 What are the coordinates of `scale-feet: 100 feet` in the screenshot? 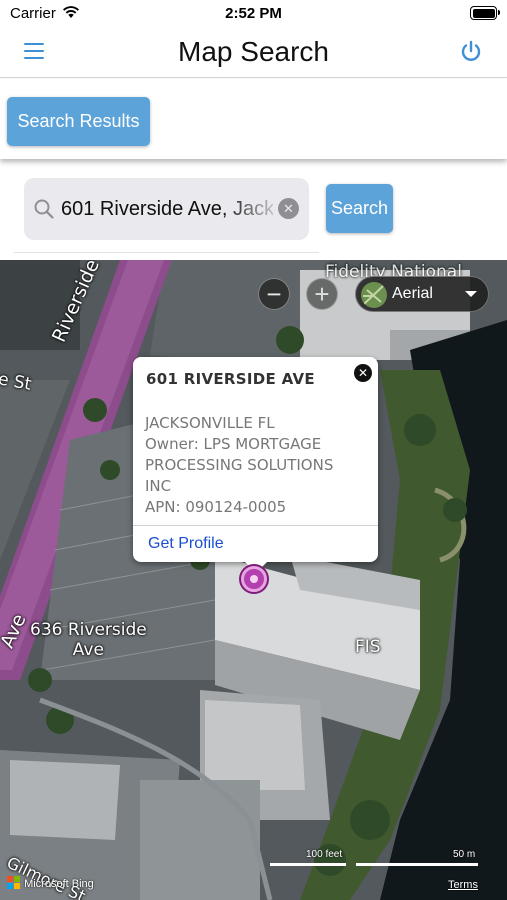 It's located at (324, 854).